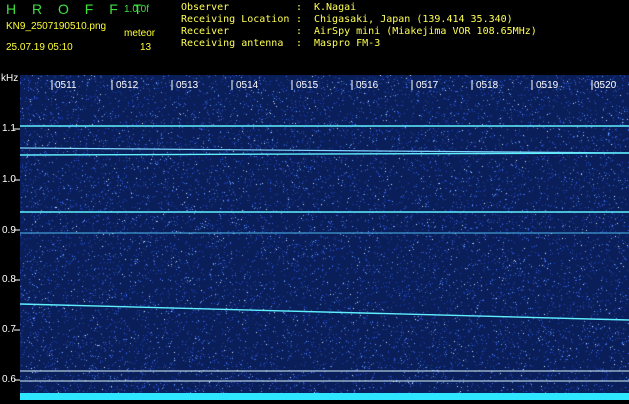  I want to click on bottom-band, so click(324, 396).